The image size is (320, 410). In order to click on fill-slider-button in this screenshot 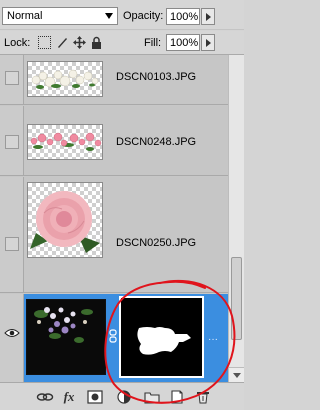, I will do `click(208, 42)`.